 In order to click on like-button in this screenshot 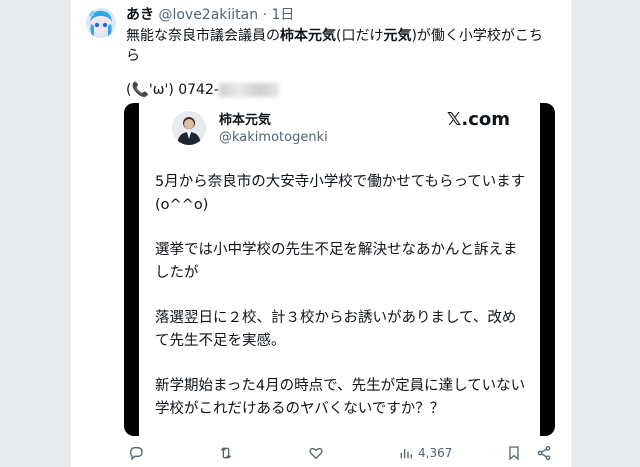, I will do `click(316, 453)`.